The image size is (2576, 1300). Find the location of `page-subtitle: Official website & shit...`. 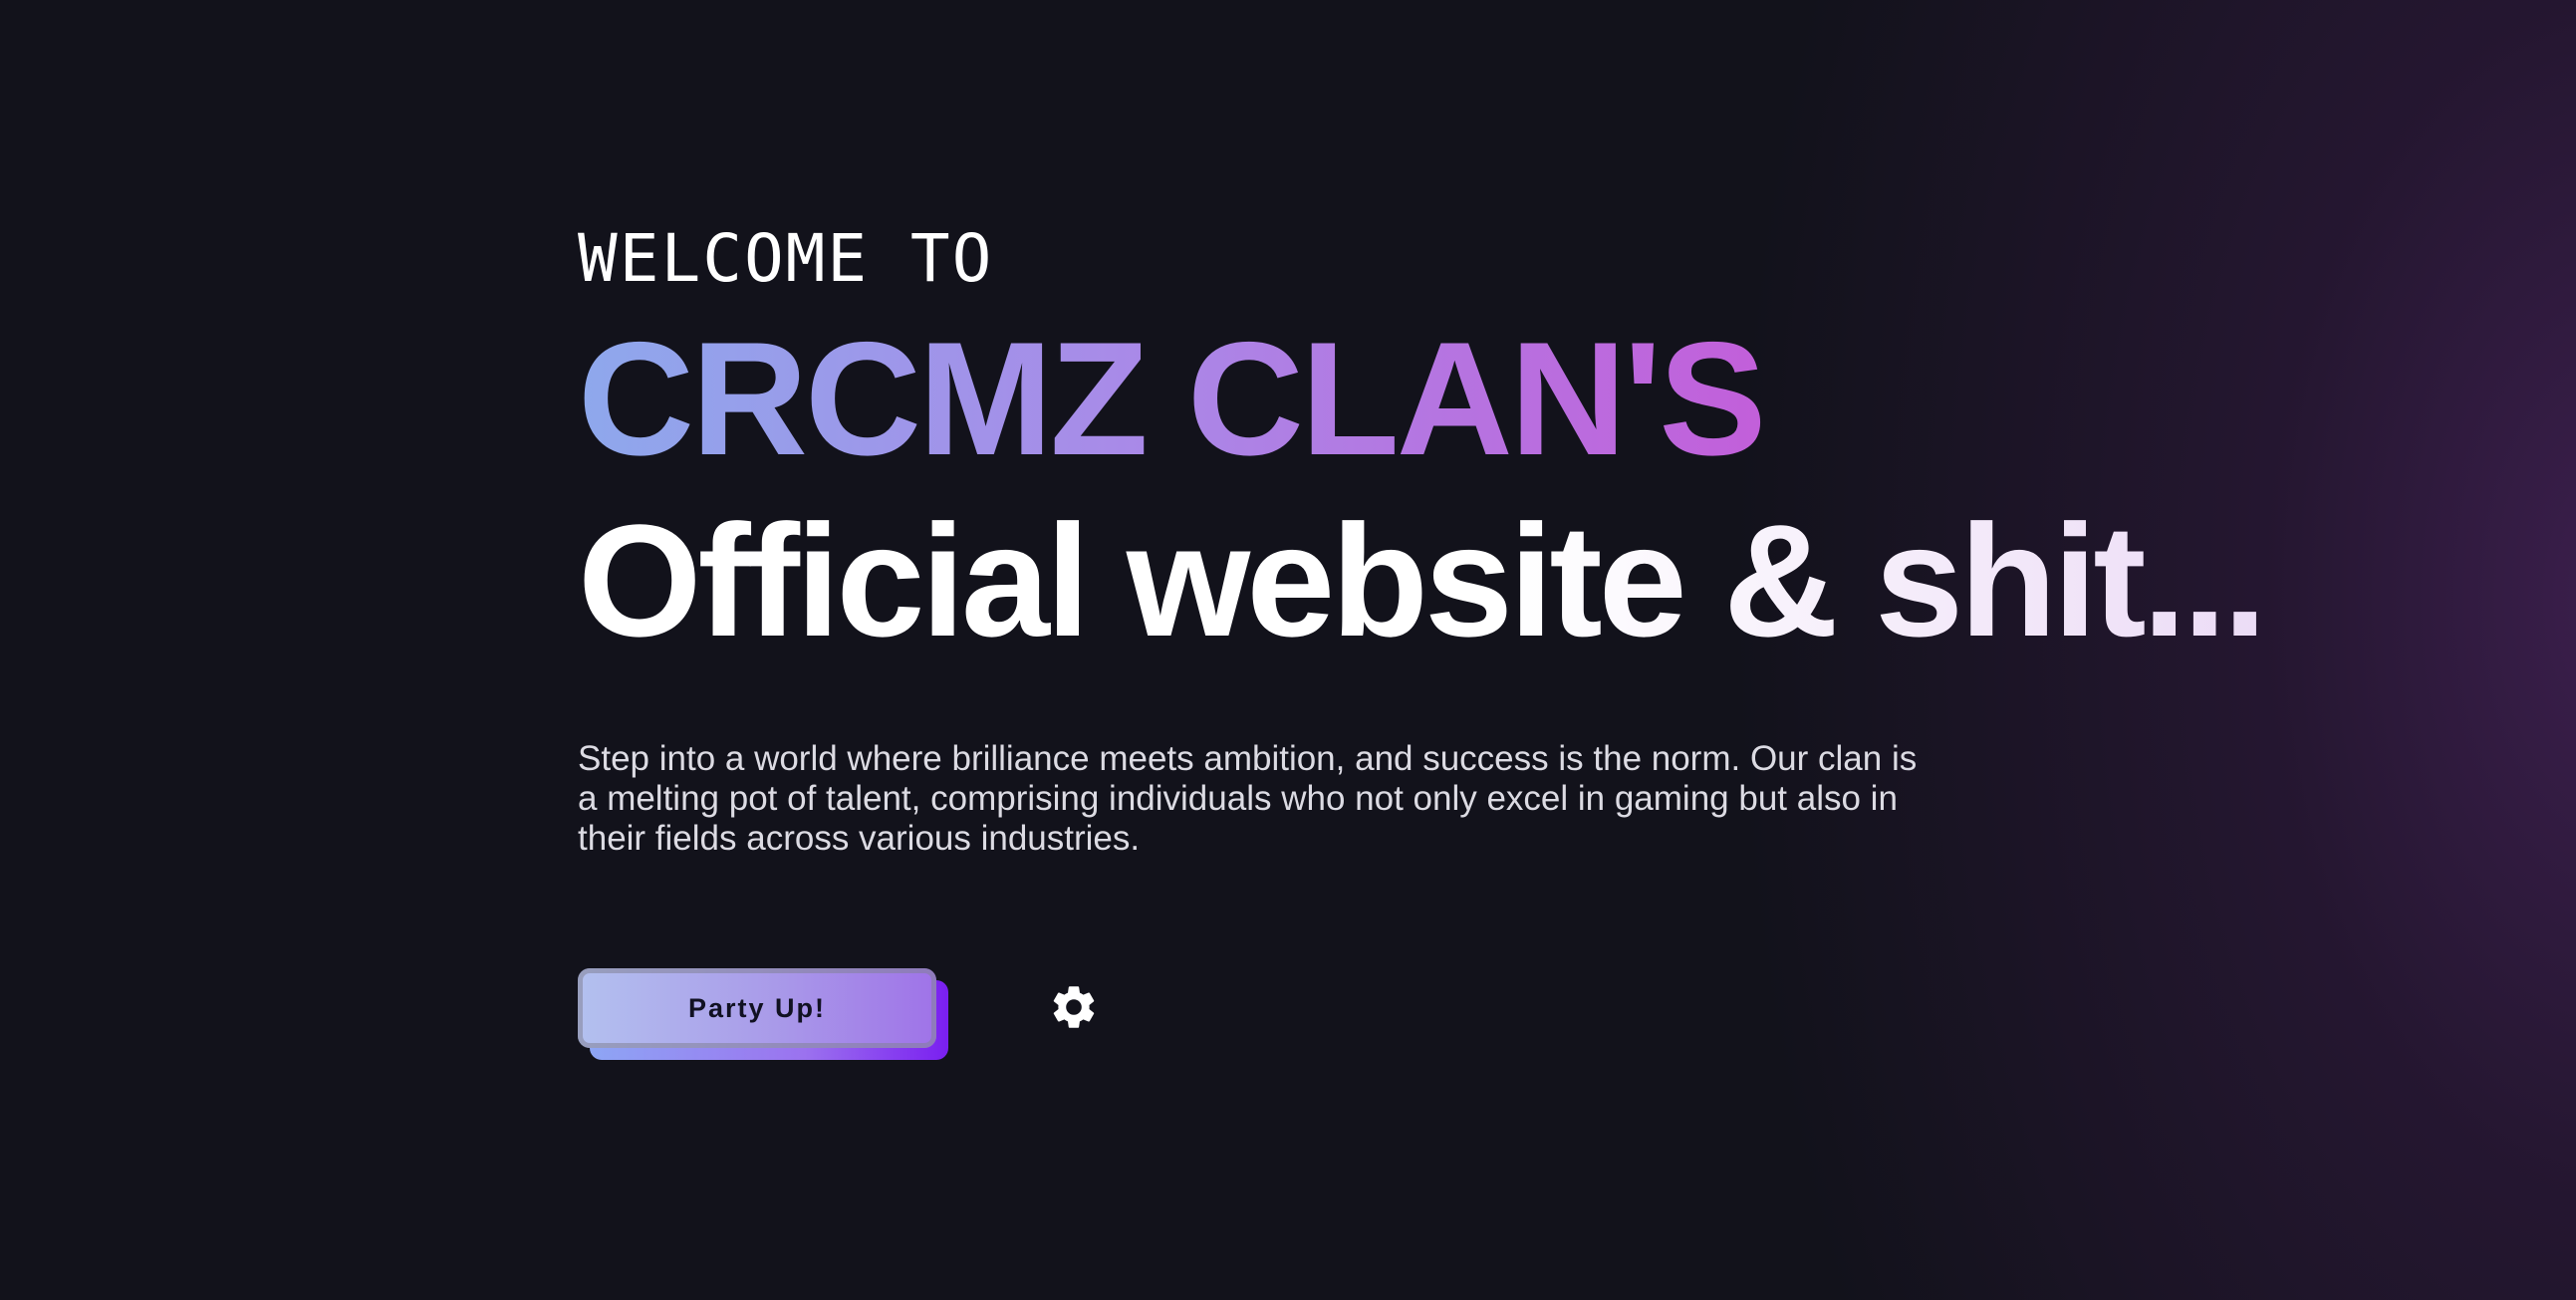

page-subtitle: Official website & shit... is located at coordinates (1422, 580).